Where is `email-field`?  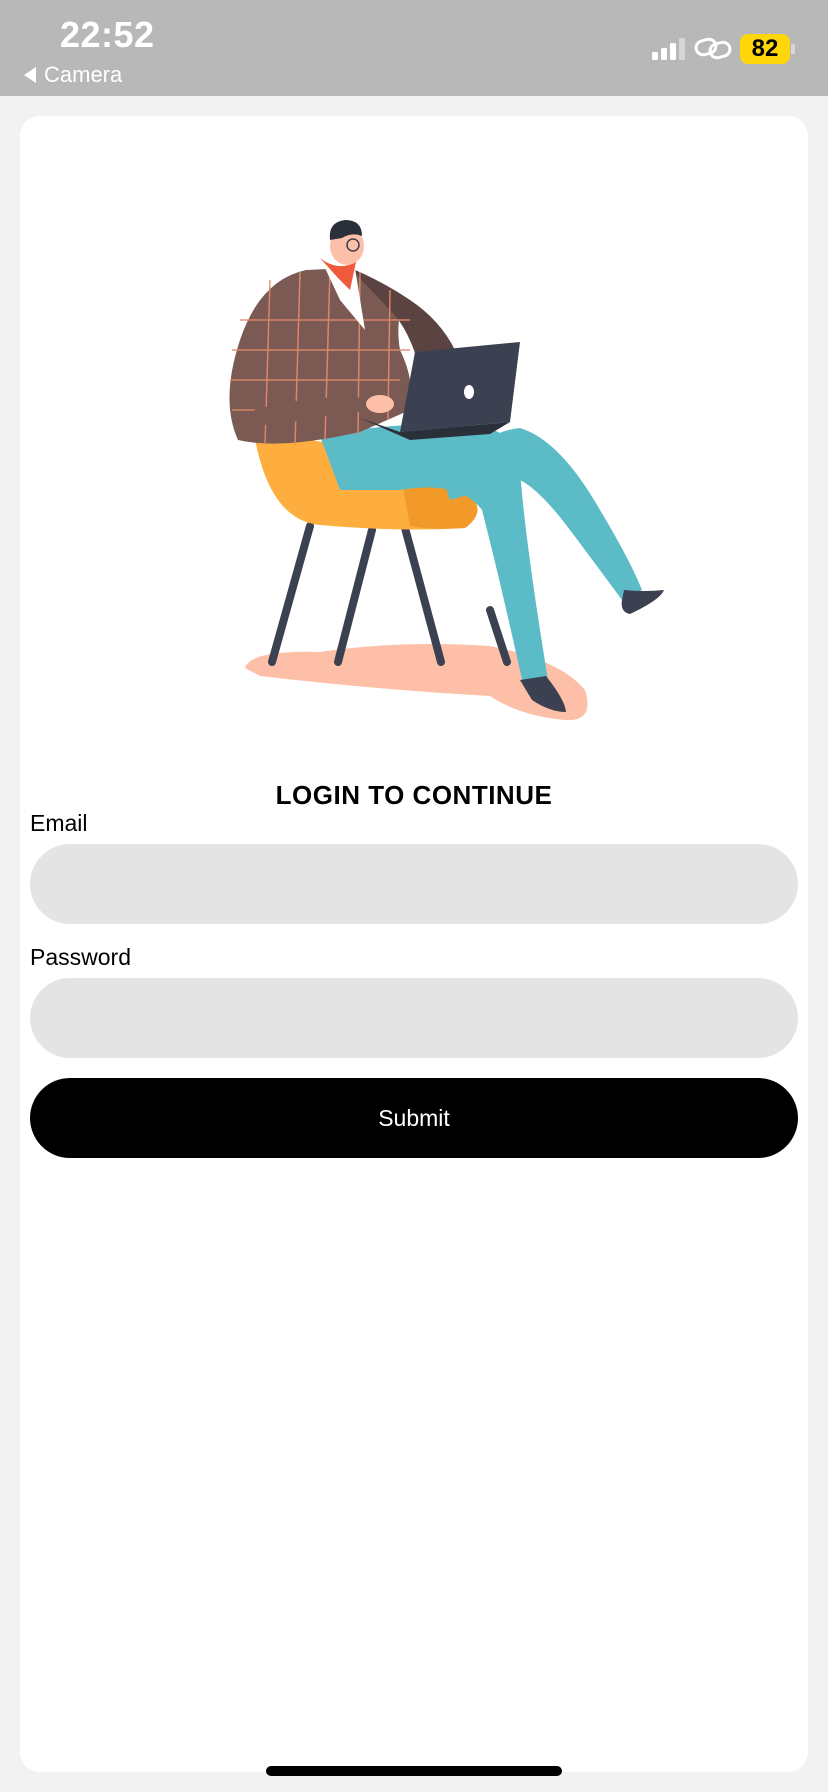 email-field is located at coordinates (414, 884).